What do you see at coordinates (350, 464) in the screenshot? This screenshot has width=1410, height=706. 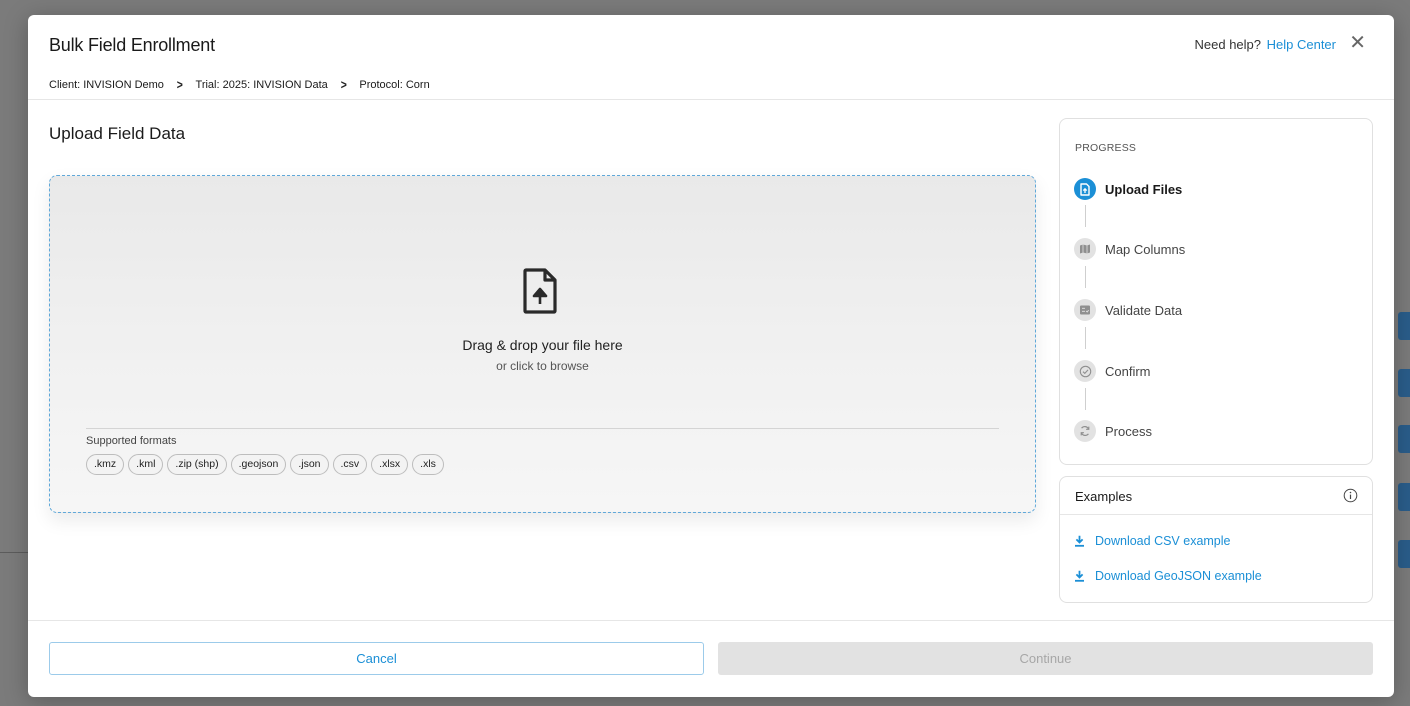 I see `format-chip: .csv` at bounding box center [350, 464].